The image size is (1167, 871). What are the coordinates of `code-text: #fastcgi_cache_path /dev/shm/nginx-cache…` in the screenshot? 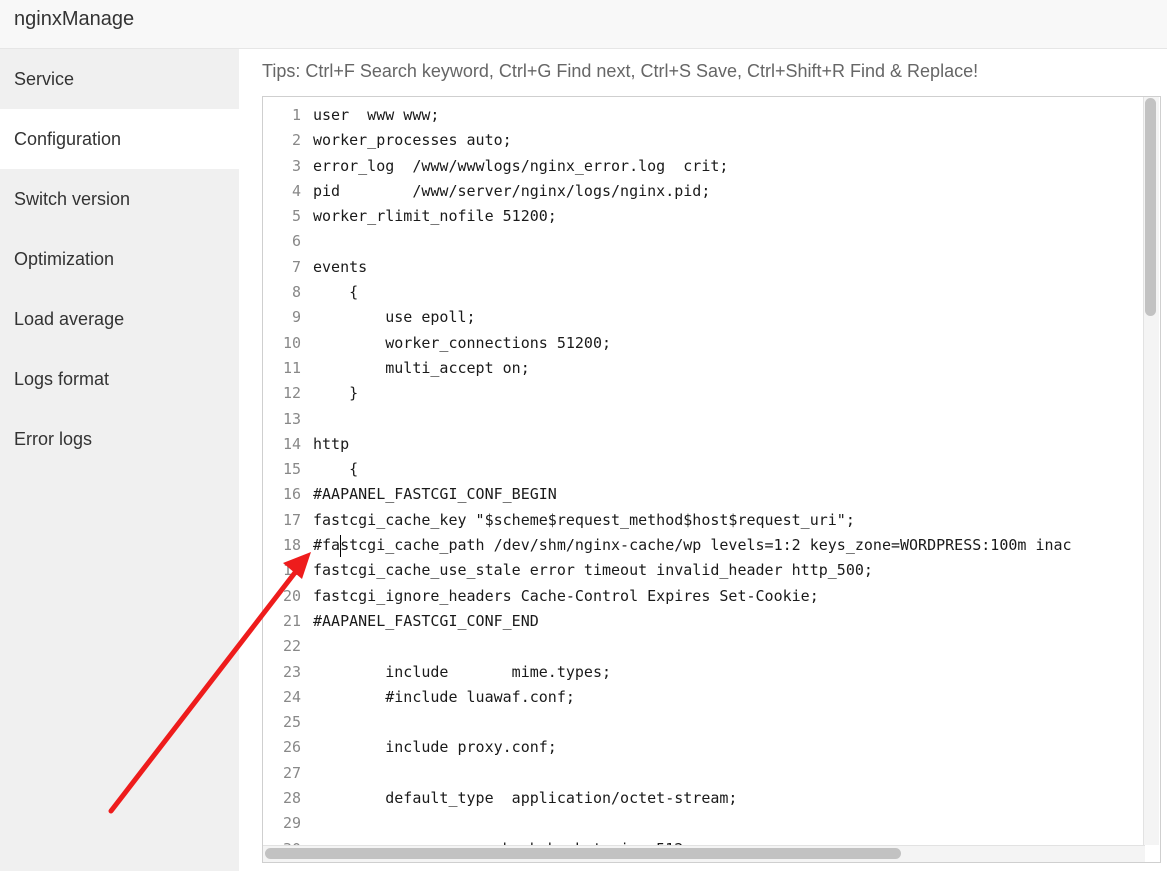 It's located at (692, 545).